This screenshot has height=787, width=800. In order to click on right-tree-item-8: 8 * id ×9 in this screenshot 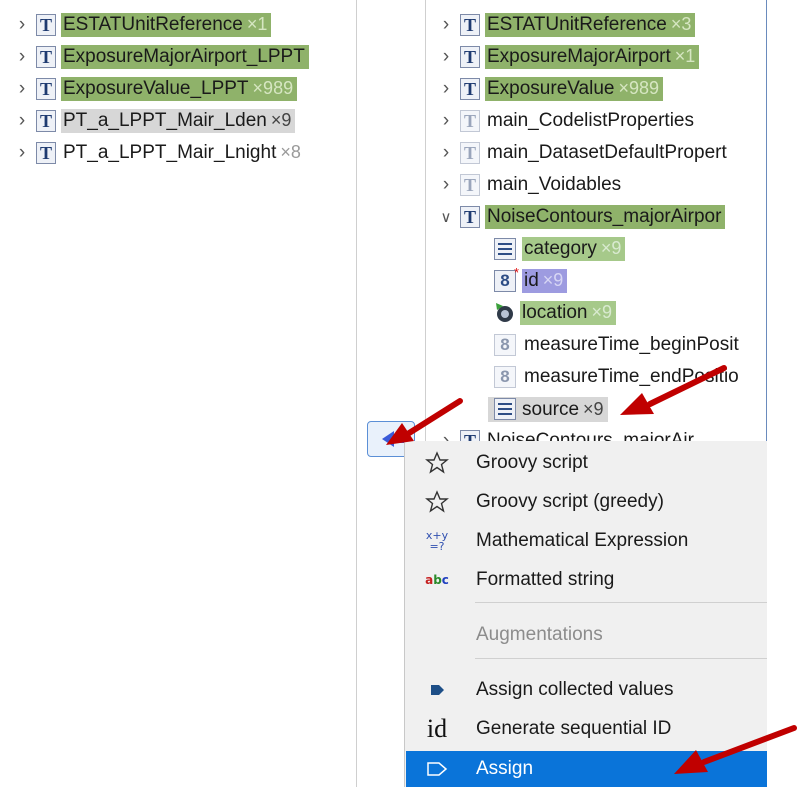, I will do `click(531, 280)`.